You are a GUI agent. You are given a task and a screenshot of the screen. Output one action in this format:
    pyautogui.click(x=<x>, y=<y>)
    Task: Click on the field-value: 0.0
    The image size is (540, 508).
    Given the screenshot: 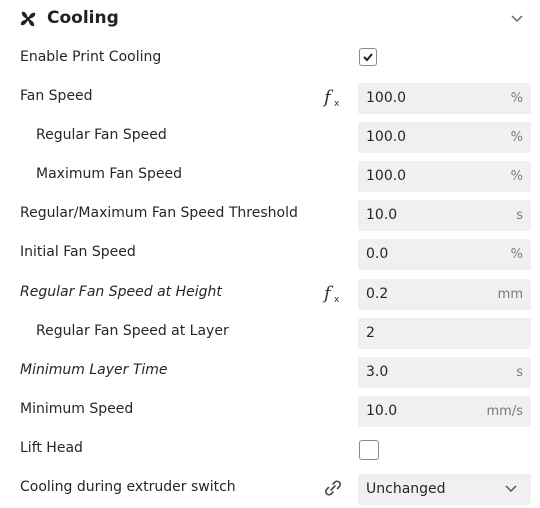 What is the action you would take?
    pyautogui.click(x=377, y=254)
    